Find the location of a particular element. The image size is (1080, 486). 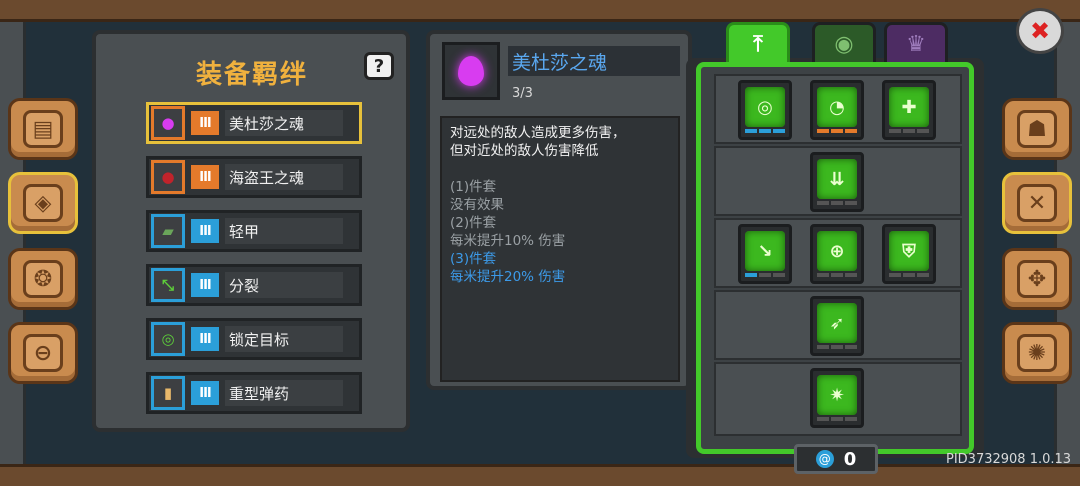

helmet-icon: ☗ is located at coordinates (1037, 129).